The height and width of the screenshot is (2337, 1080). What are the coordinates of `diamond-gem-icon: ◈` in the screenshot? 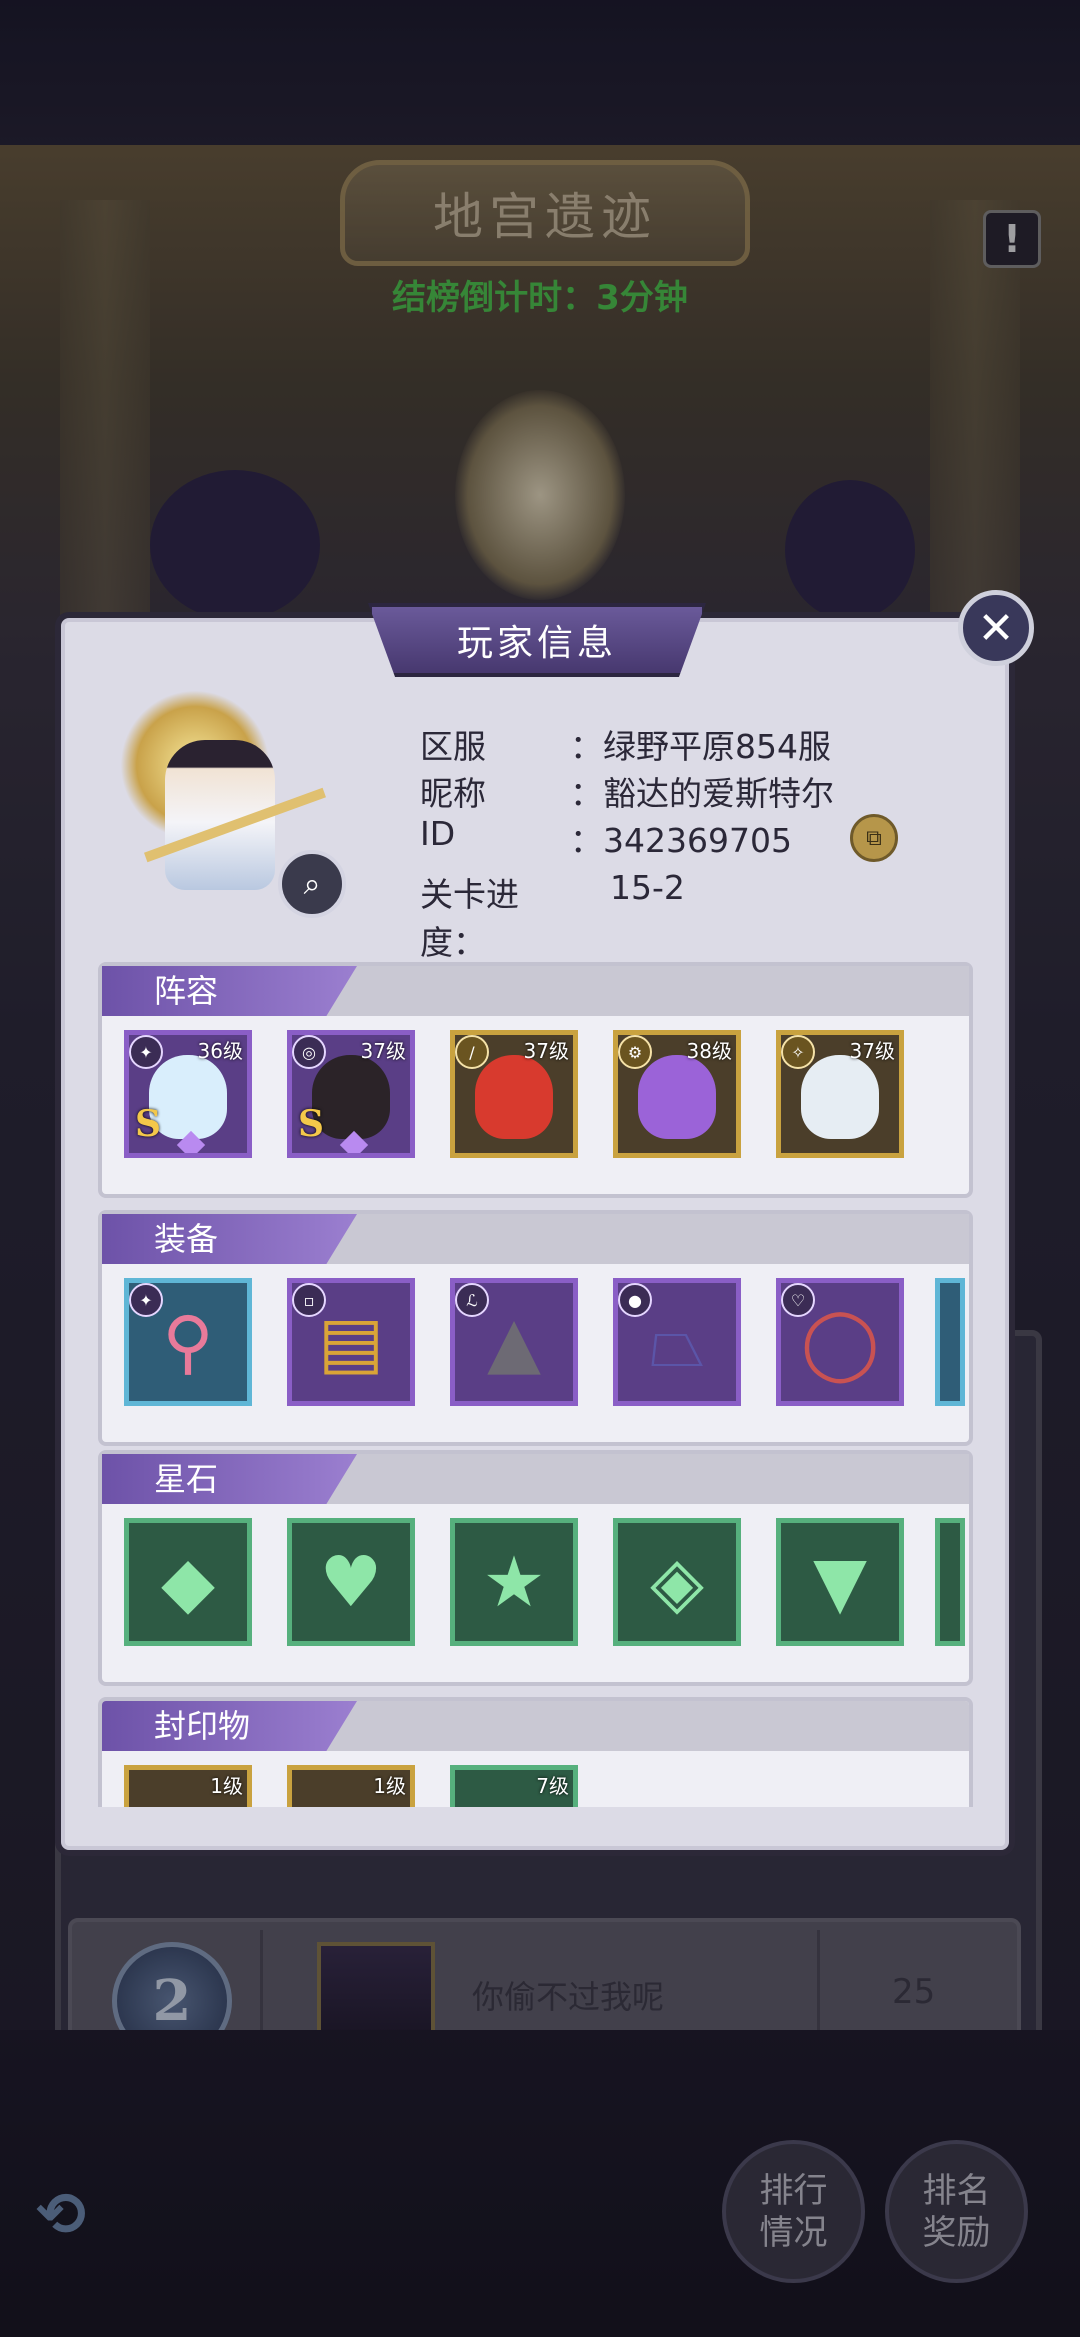 It's located at (677, 1582).